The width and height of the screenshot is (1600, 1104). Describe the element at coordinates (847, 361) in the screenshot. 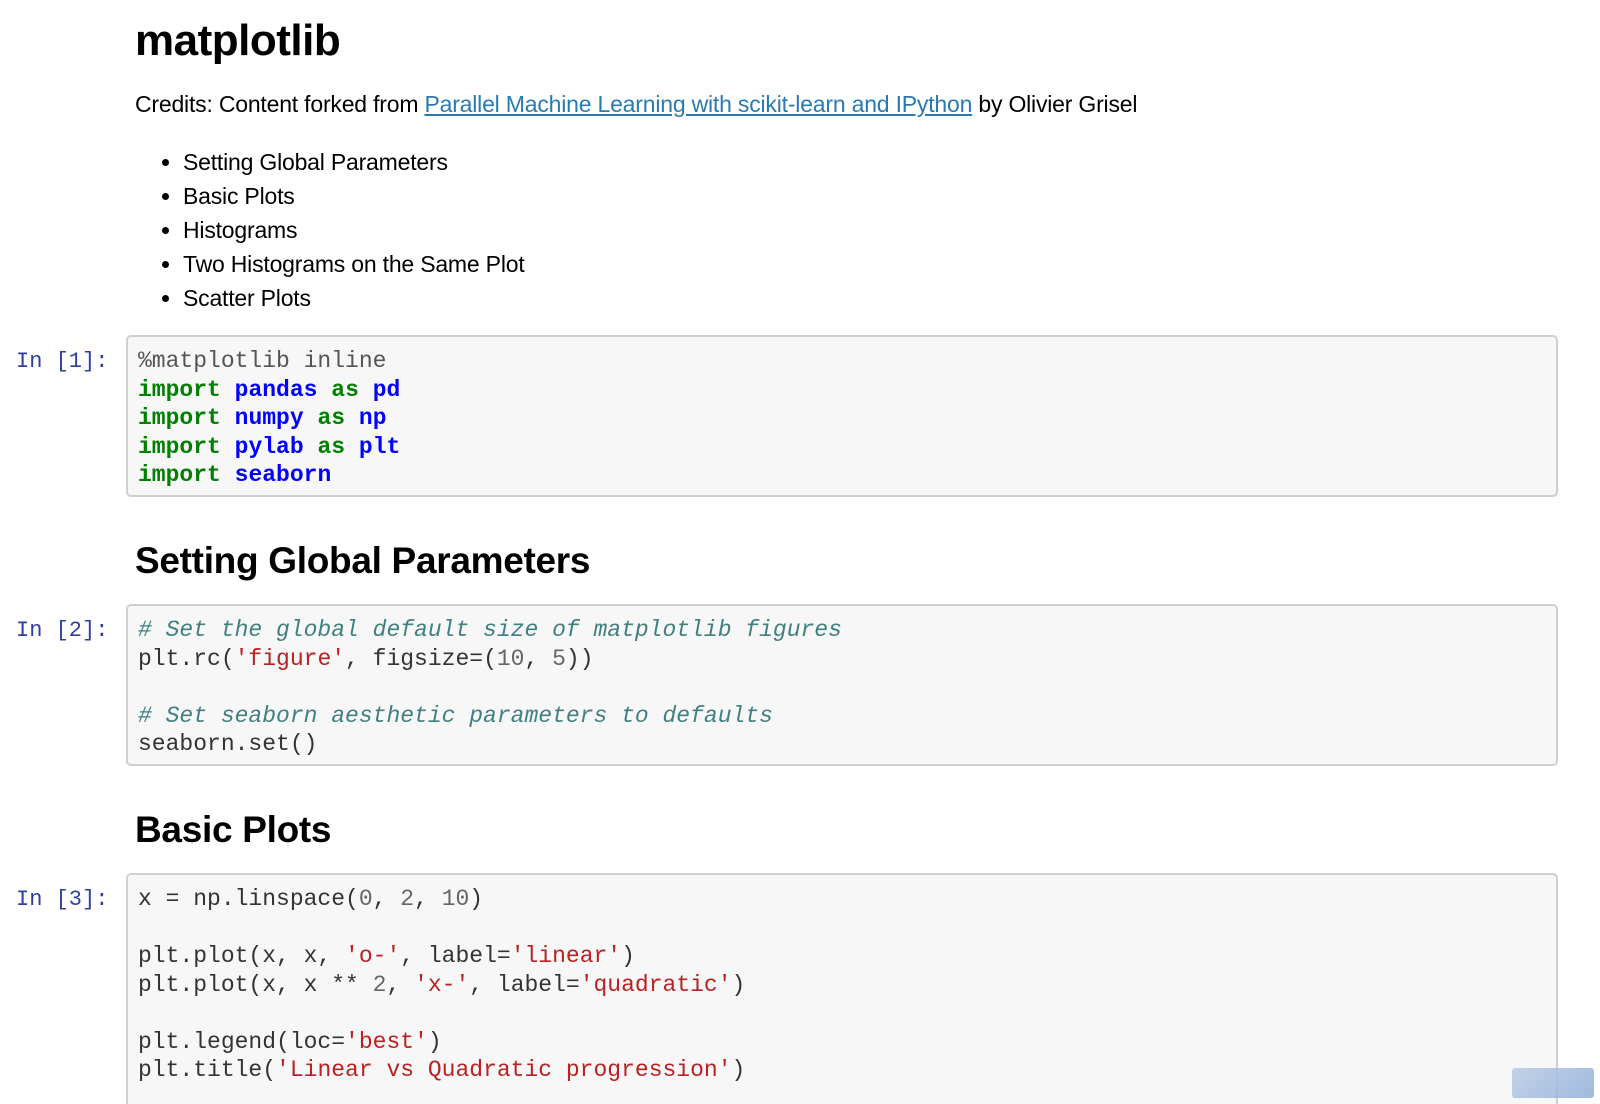

I see `code-line: %matplotlib inline` at that location.